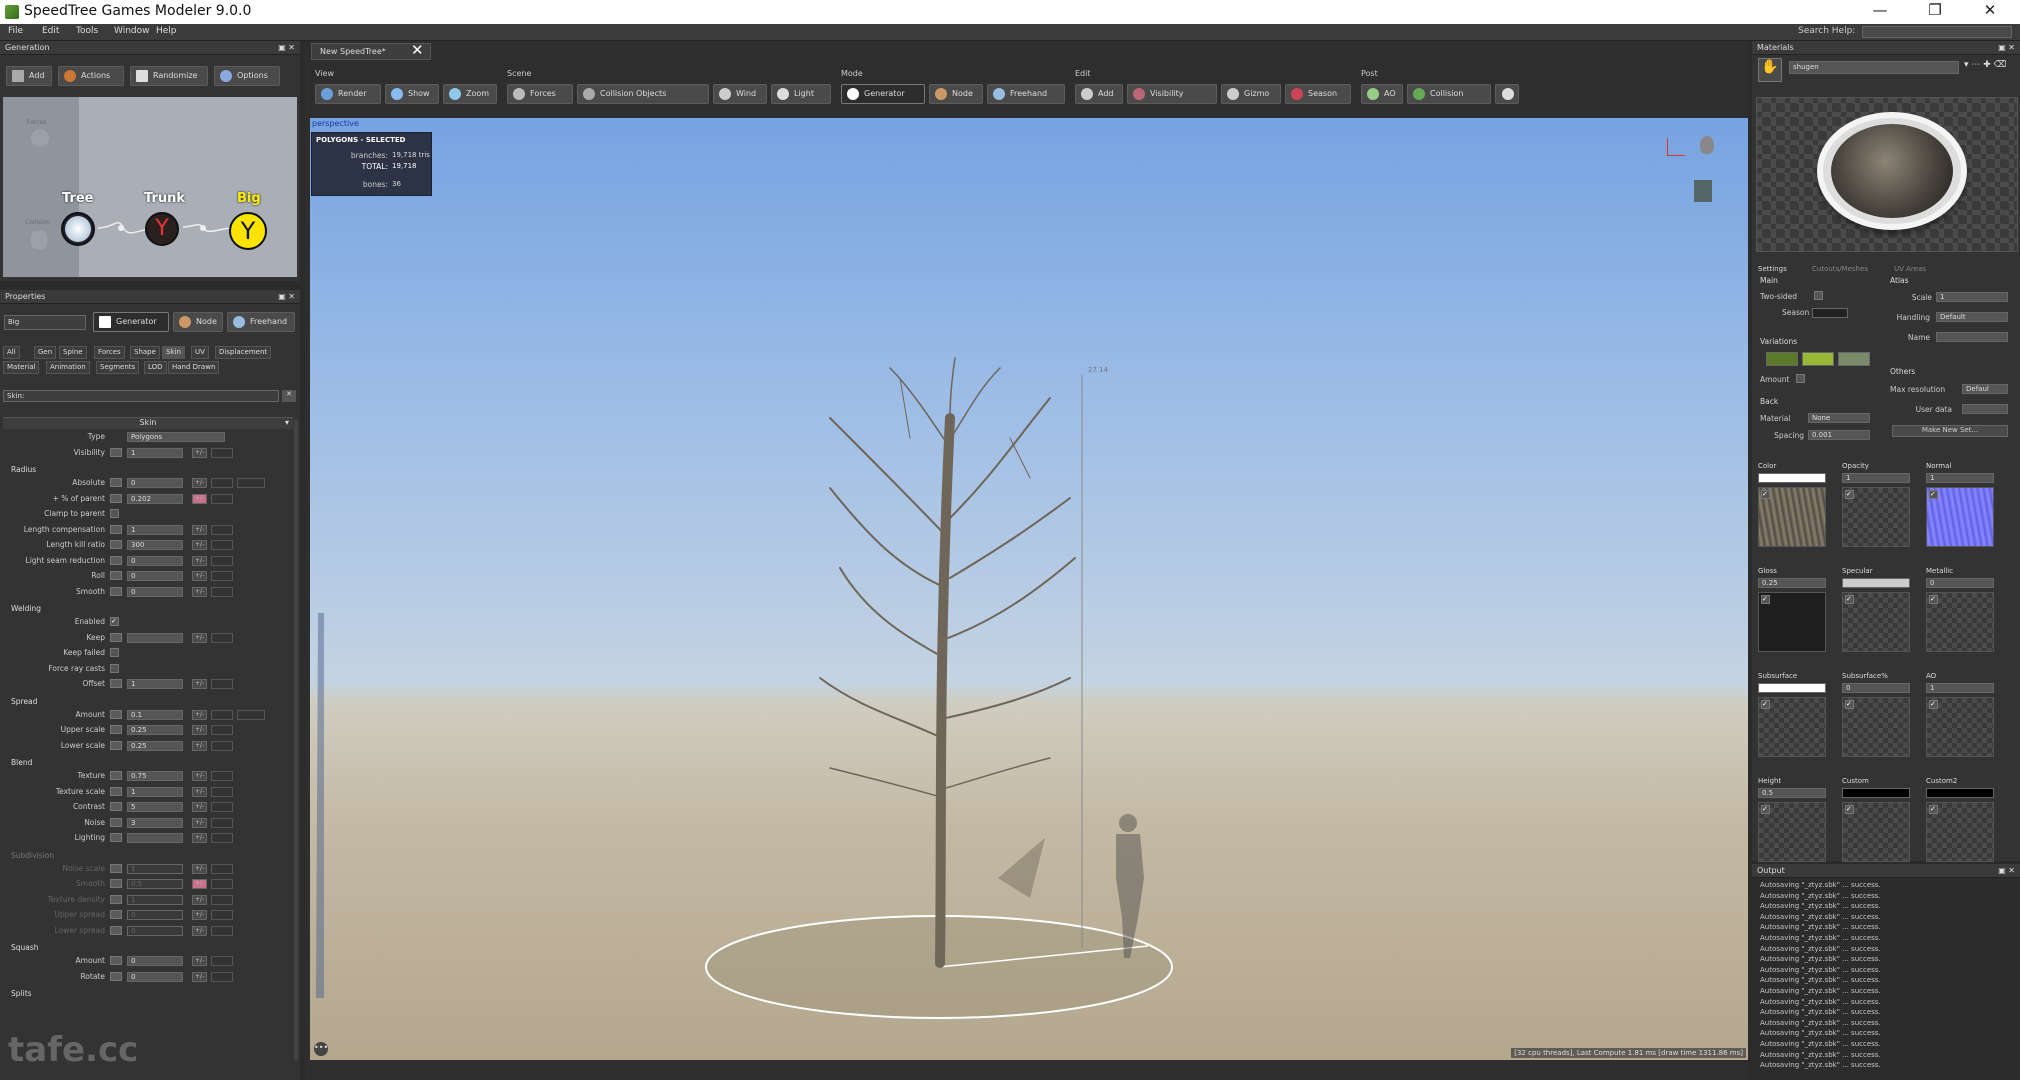 Image resolution: width=2020 pixels, height=1080 pixels. Describe the element at coordinates (1792, 583) in the screenshot. I see `map-value-field: 0.25` at that location.